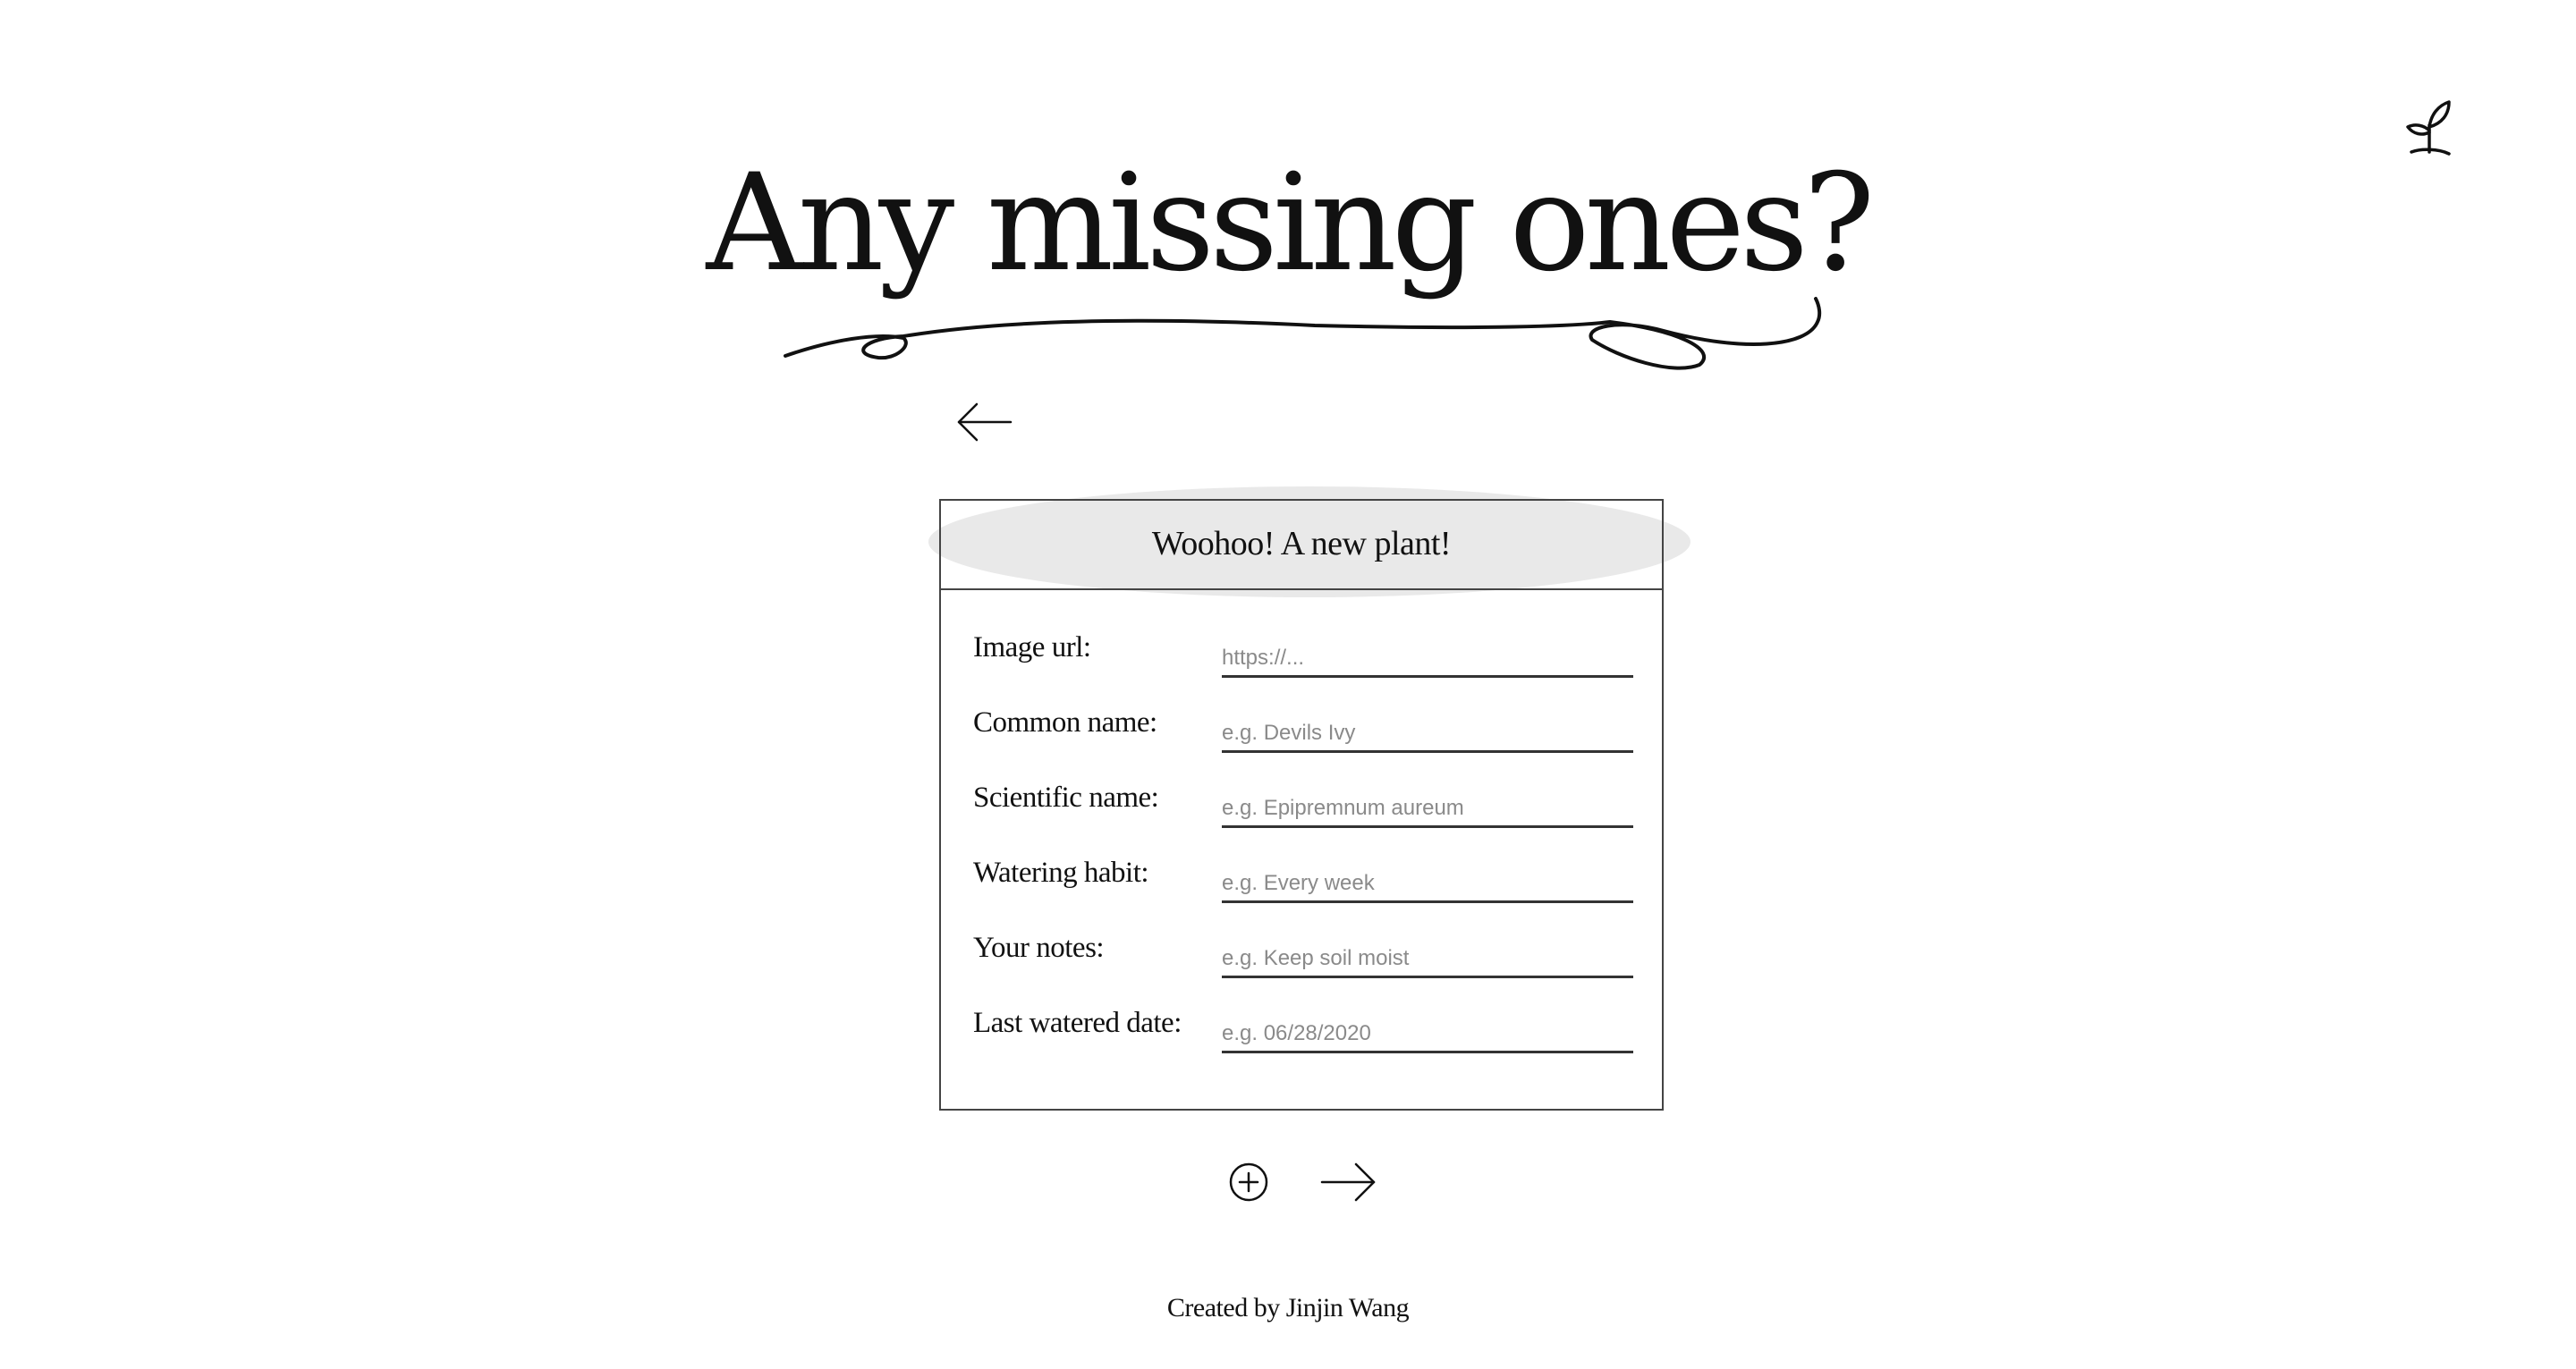 This screenshot has width=2576, height=1369. What do you see at coordinates (1427, 1035) in the screenshot?
I see `last-watered-date-input` at bounding box center [1427, 1035].